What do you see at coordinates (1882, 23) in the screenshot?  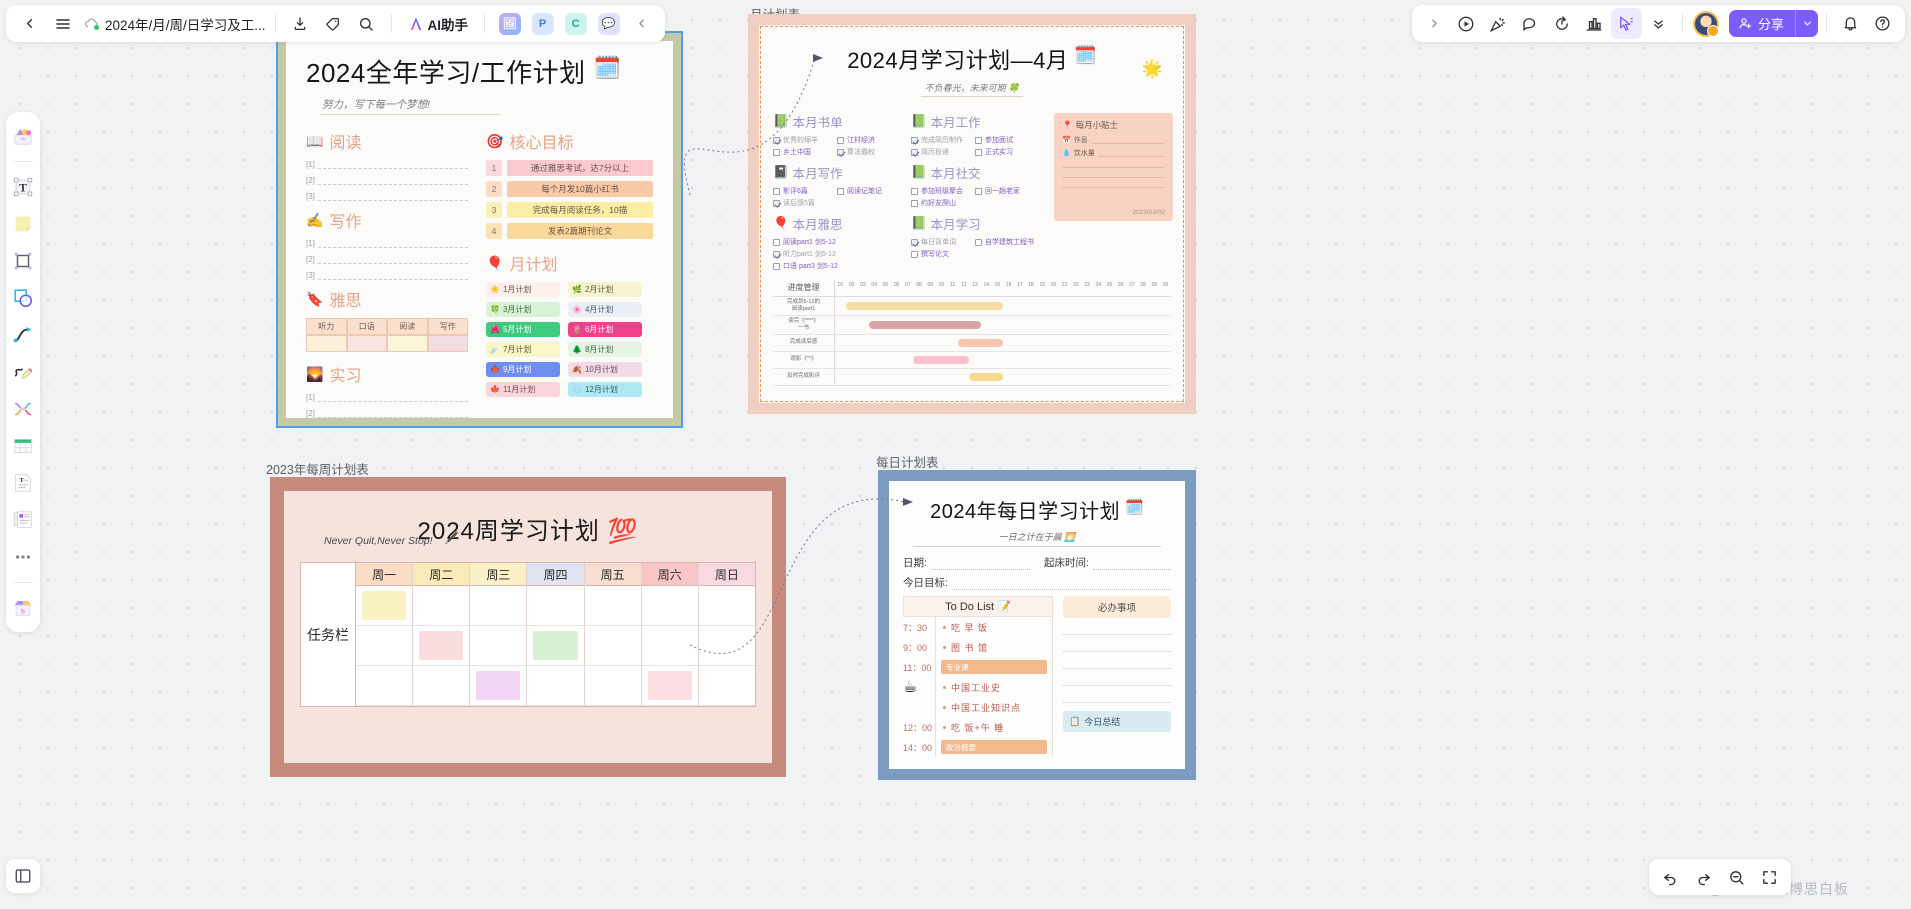 I see `help-icon` at bounding box center [1882, 23].